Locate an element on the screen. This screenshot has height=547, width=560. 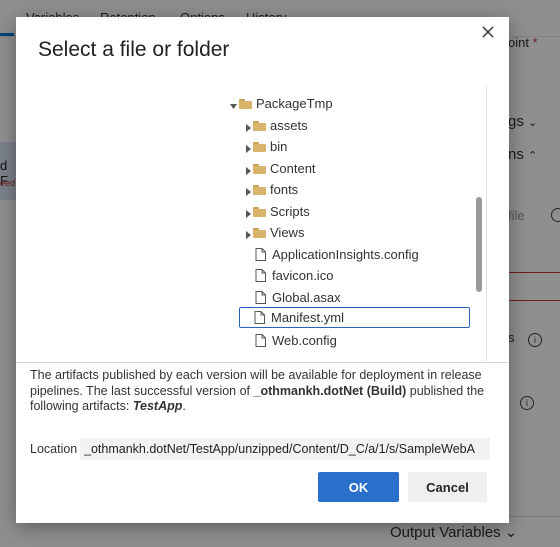
tree-item-bin: bin is located at coordinates (265, 146).